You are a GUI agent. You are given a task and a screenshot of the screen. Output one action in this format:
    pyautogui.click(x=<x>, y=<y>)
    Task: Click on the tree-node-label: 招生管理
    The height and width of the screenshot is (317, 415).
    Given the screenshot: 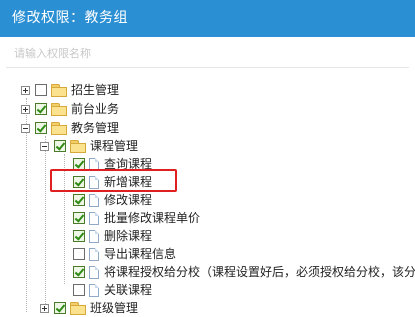 What is the action you would take?
    pyautogui.click(x=95, y=90)
    